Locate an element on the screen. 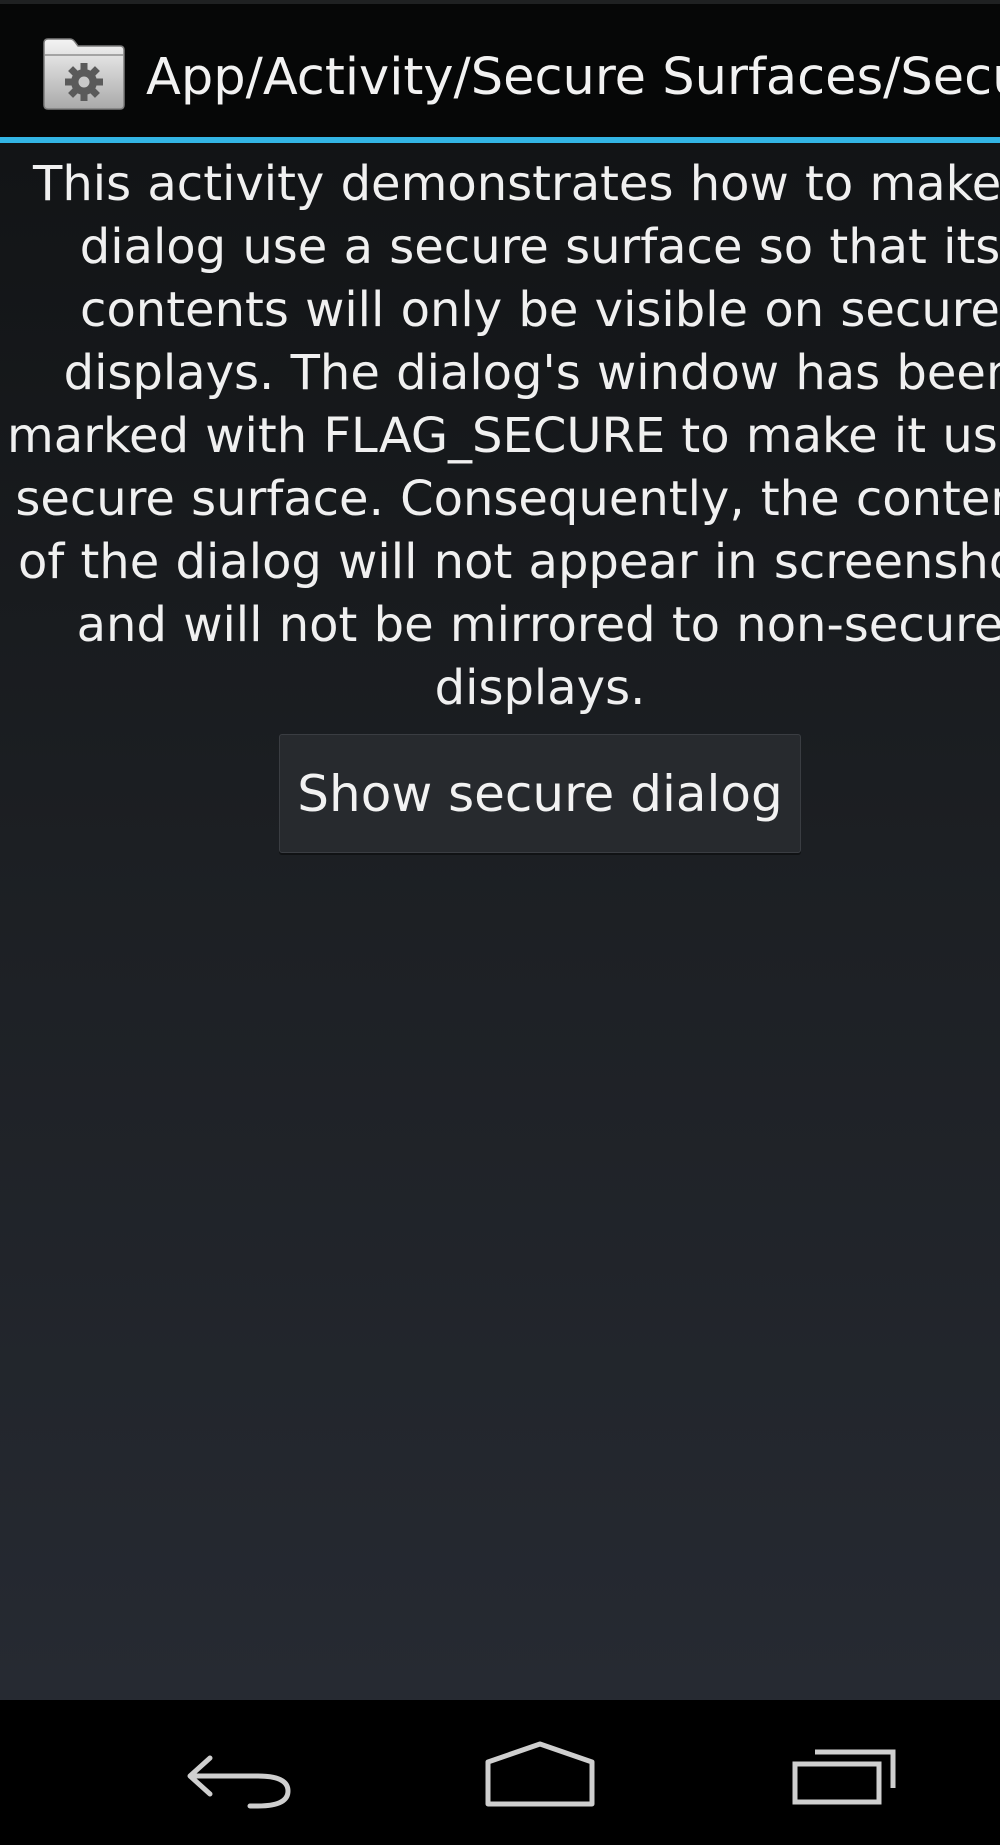  description-line: and will not be mirrored to non-secure is located at coordinates (538, 625).